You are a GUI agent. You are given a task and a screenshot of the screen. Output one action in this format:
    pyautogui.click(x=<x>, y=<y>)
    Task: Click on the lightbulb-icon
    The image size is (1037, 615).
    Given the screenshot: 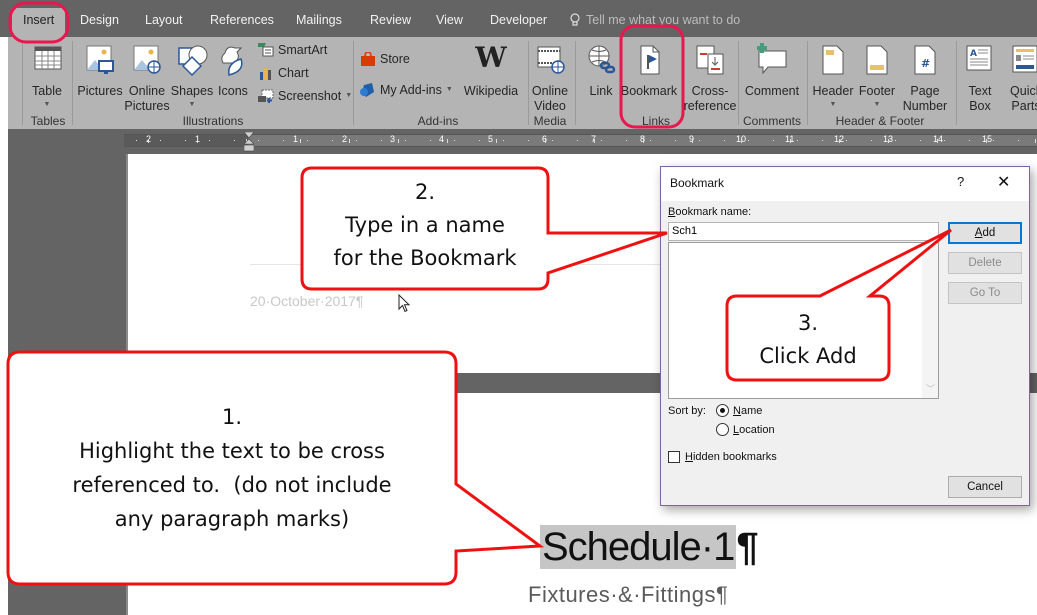 What is the action you would take?
    pyautogui.click(x=575, y=19)
    